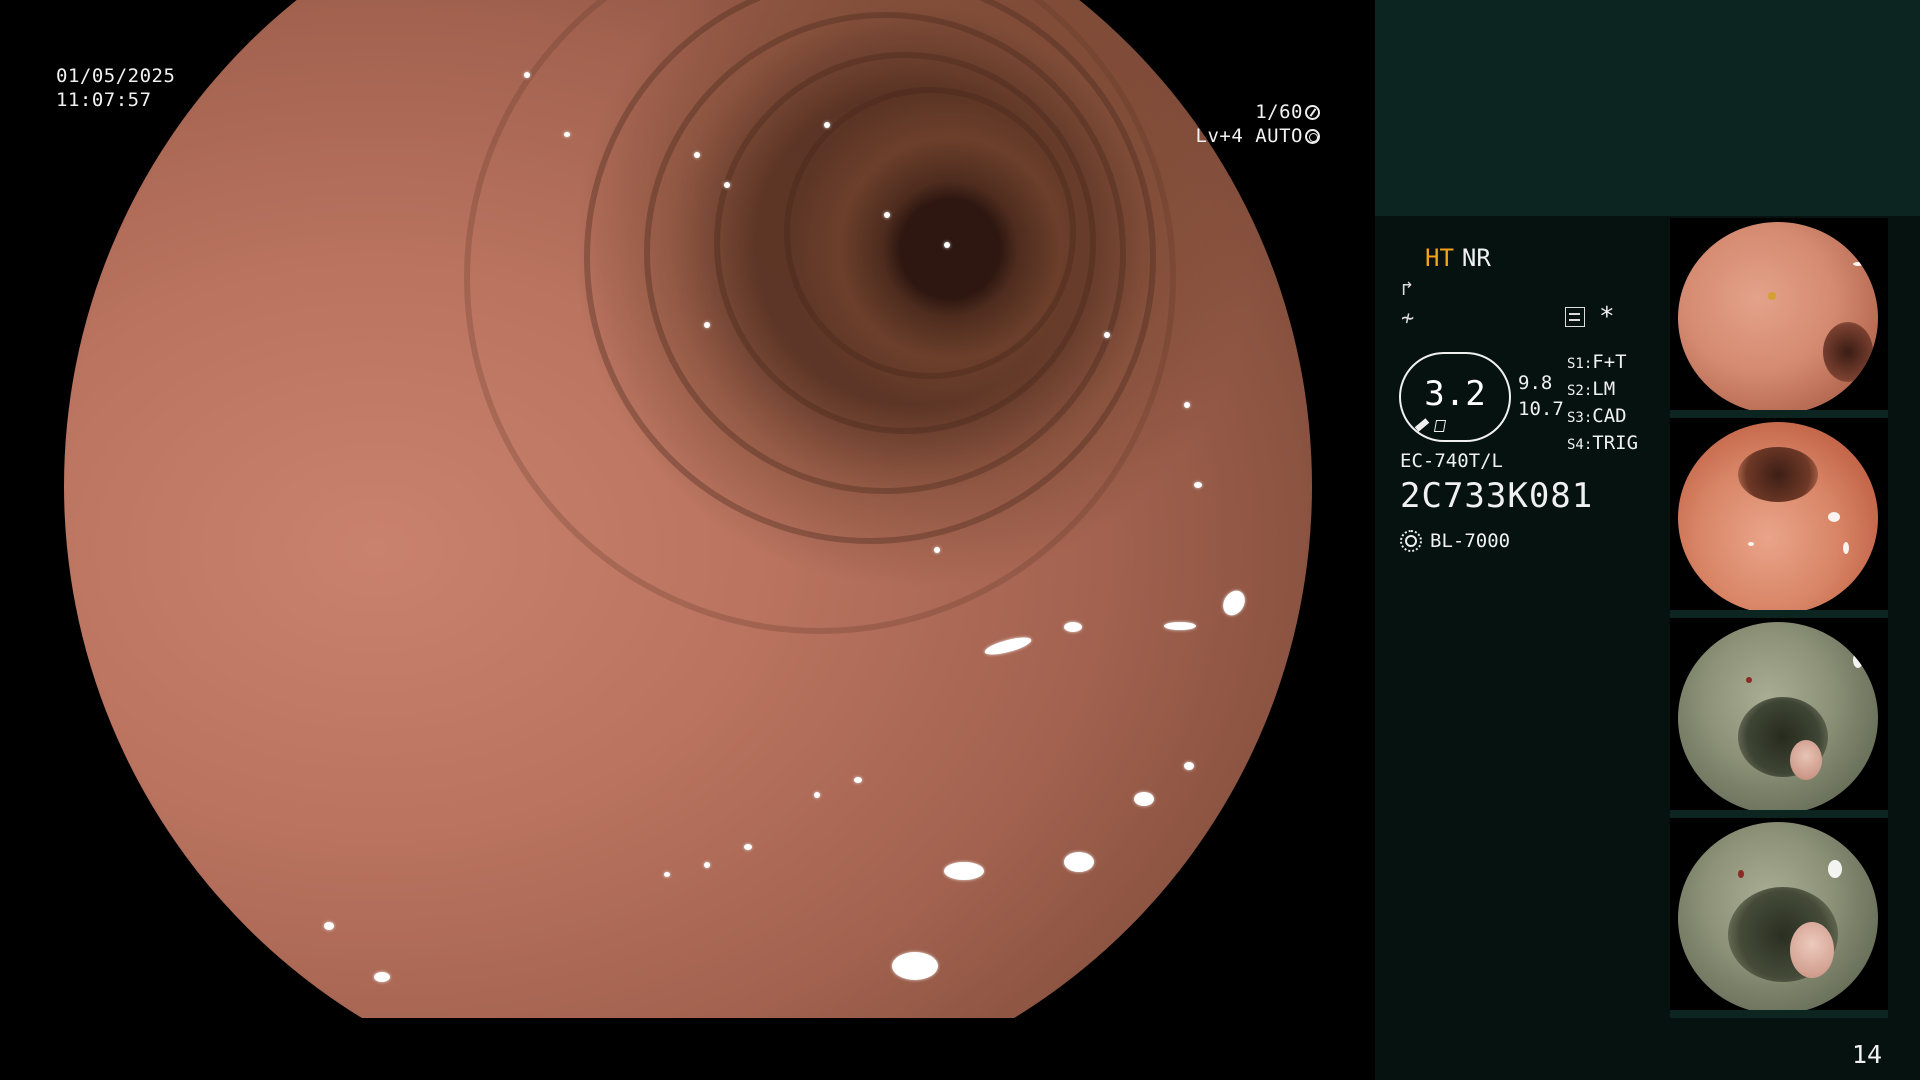  What do you see at coordinates (1541, 409) in the screenshot?
I see `metric-lower: 10.7` at bounding box center [1541, 409].